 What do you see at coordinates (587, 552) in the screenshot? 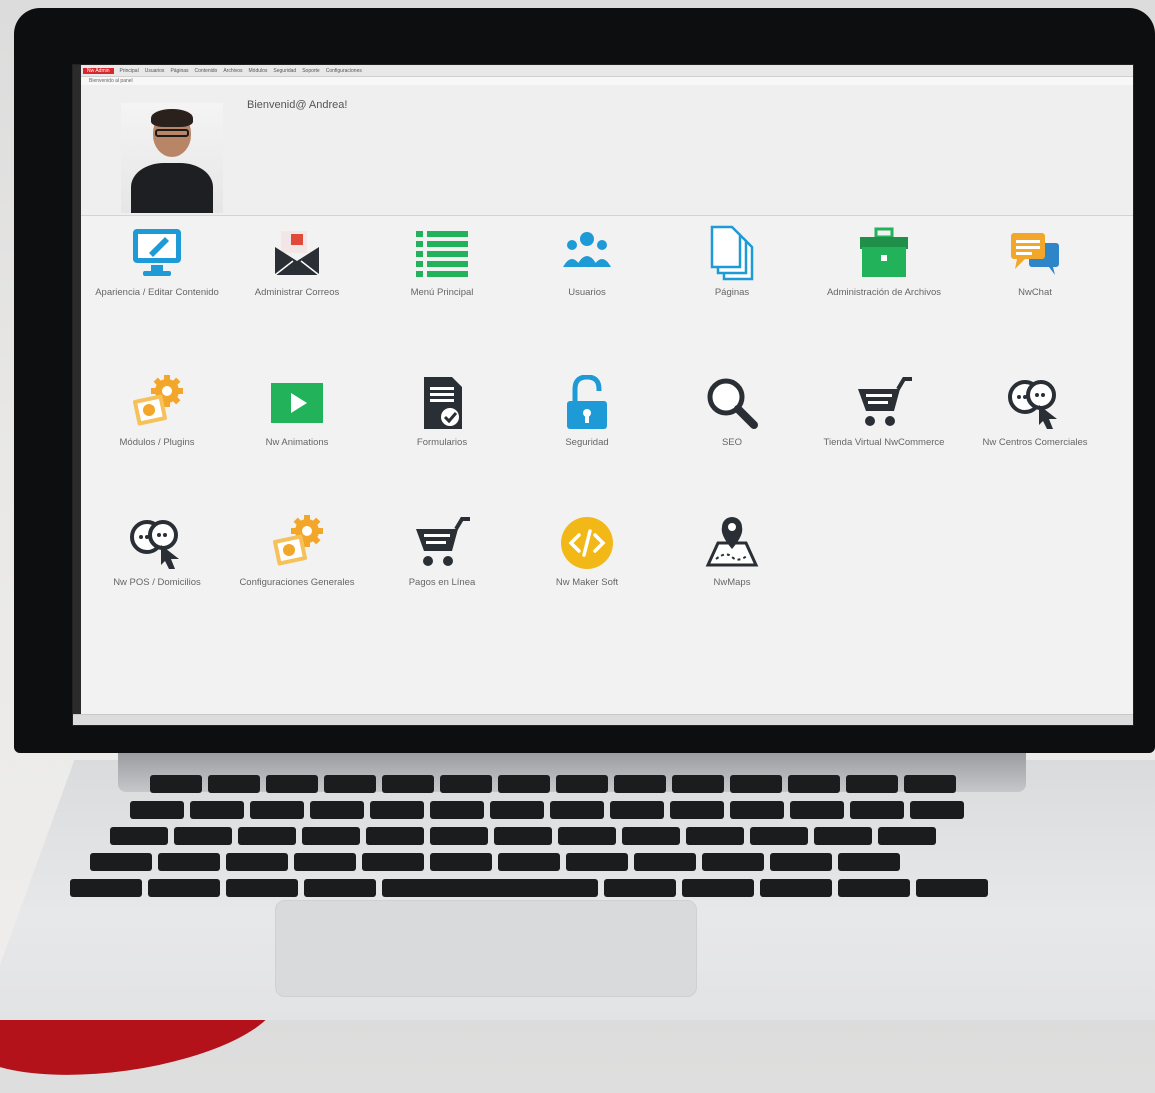
I see `tile-nw-maker-soft: Nw Maker Soft` at bounding box center [587, 552].